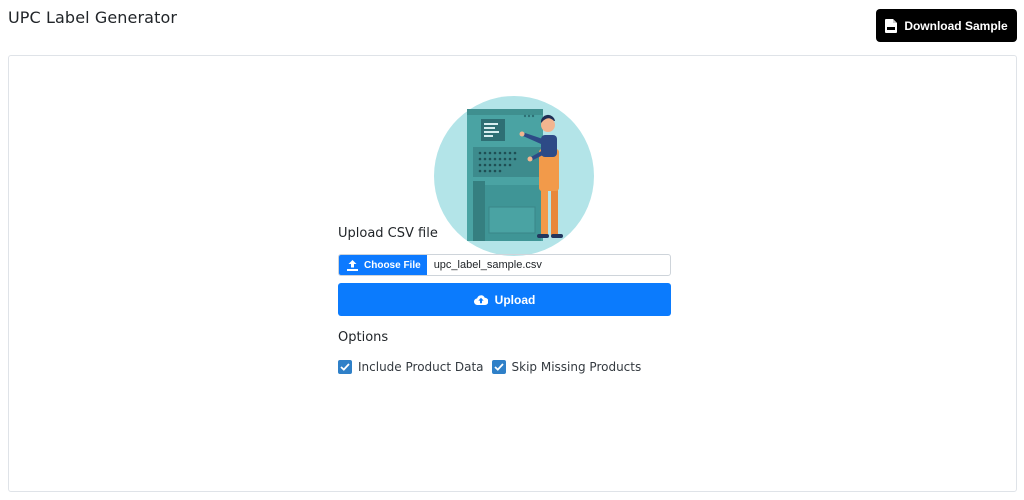 The width and height of the screenshot is (1024, 500). I want to click on skip-missing-products-checkbox, so click(498, 367).